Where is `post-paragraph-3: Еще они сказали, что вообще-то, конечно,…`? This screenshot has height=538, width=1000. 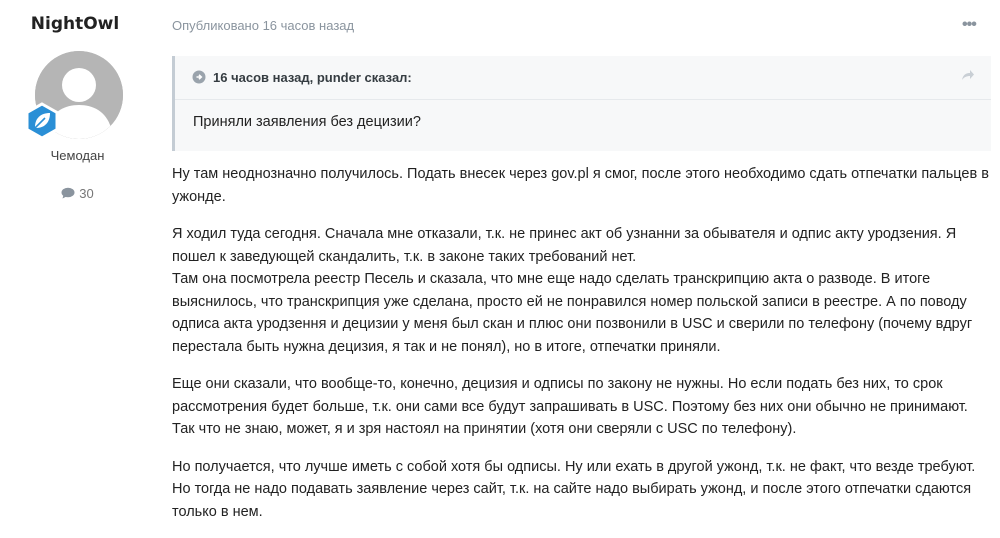 post-paragraph-3: Еще они сказали, что вообще-то, конечно,… is located at coordinates (570, 406).